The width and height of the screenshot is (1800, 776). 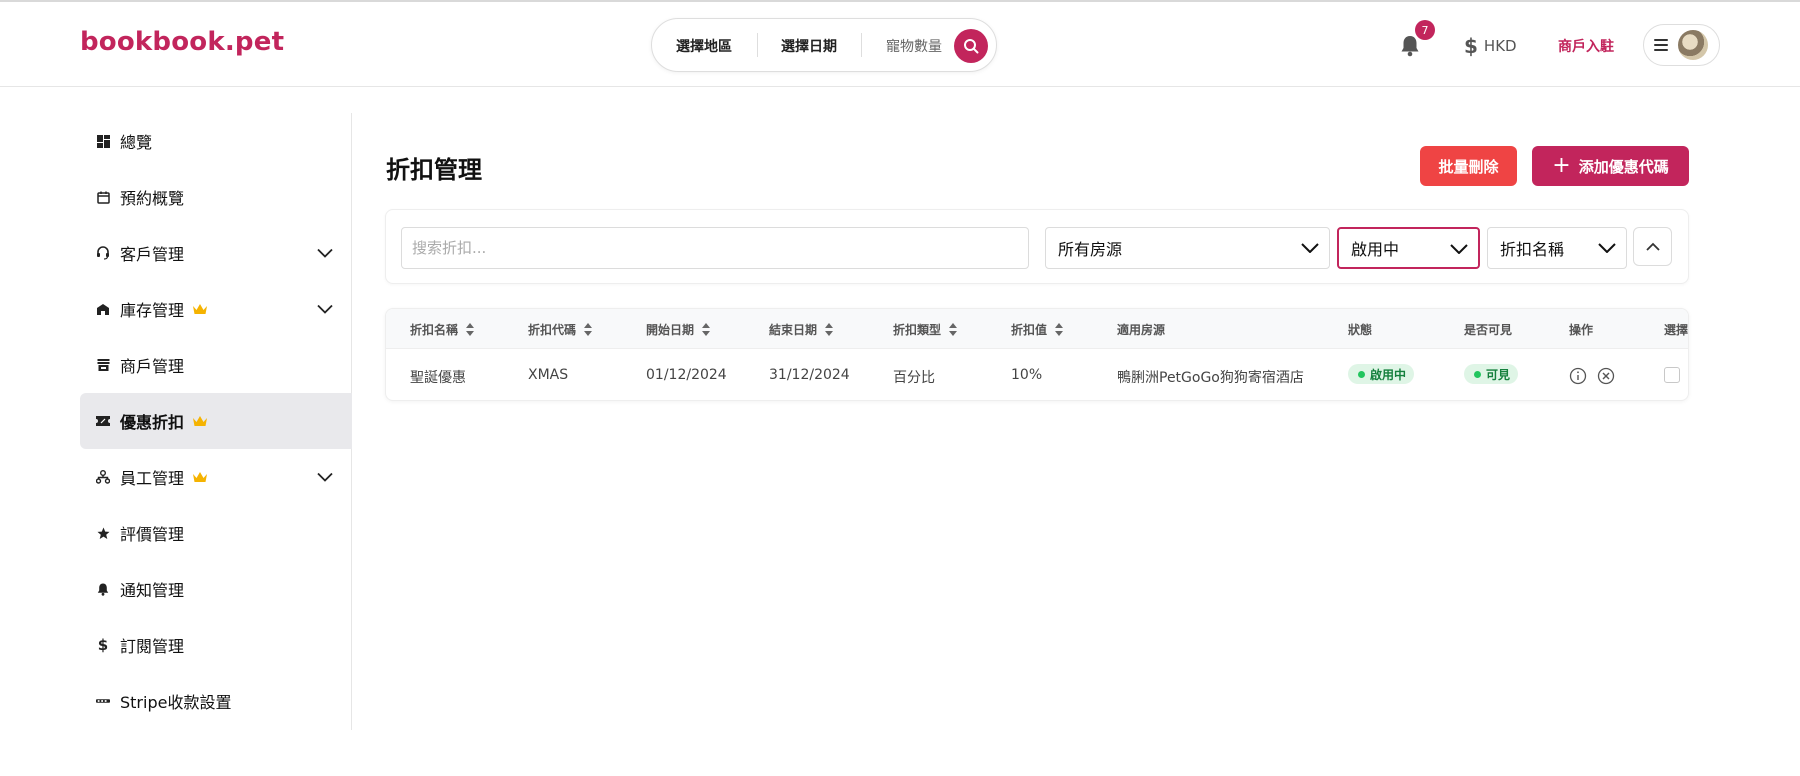 I want to click on currency-selector: $ HKD, so click(x=1490, y=46).